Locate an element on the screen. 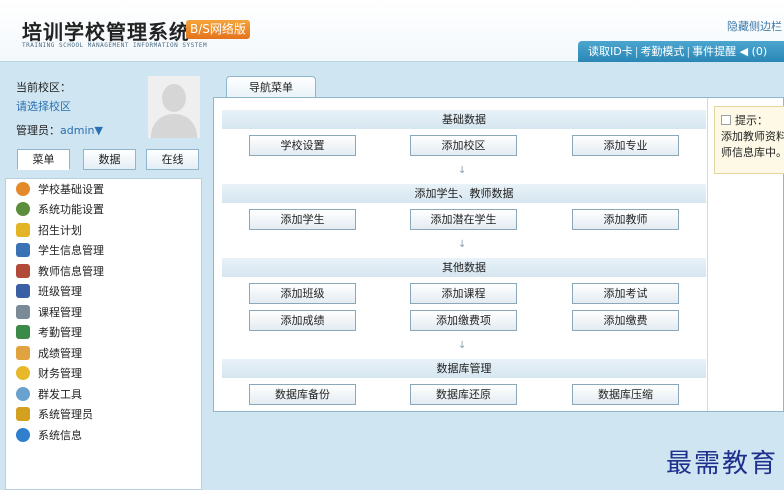 This screenshot has height=490, width=784. tip-title-text: 提示： is located at coordinates (751, 120).